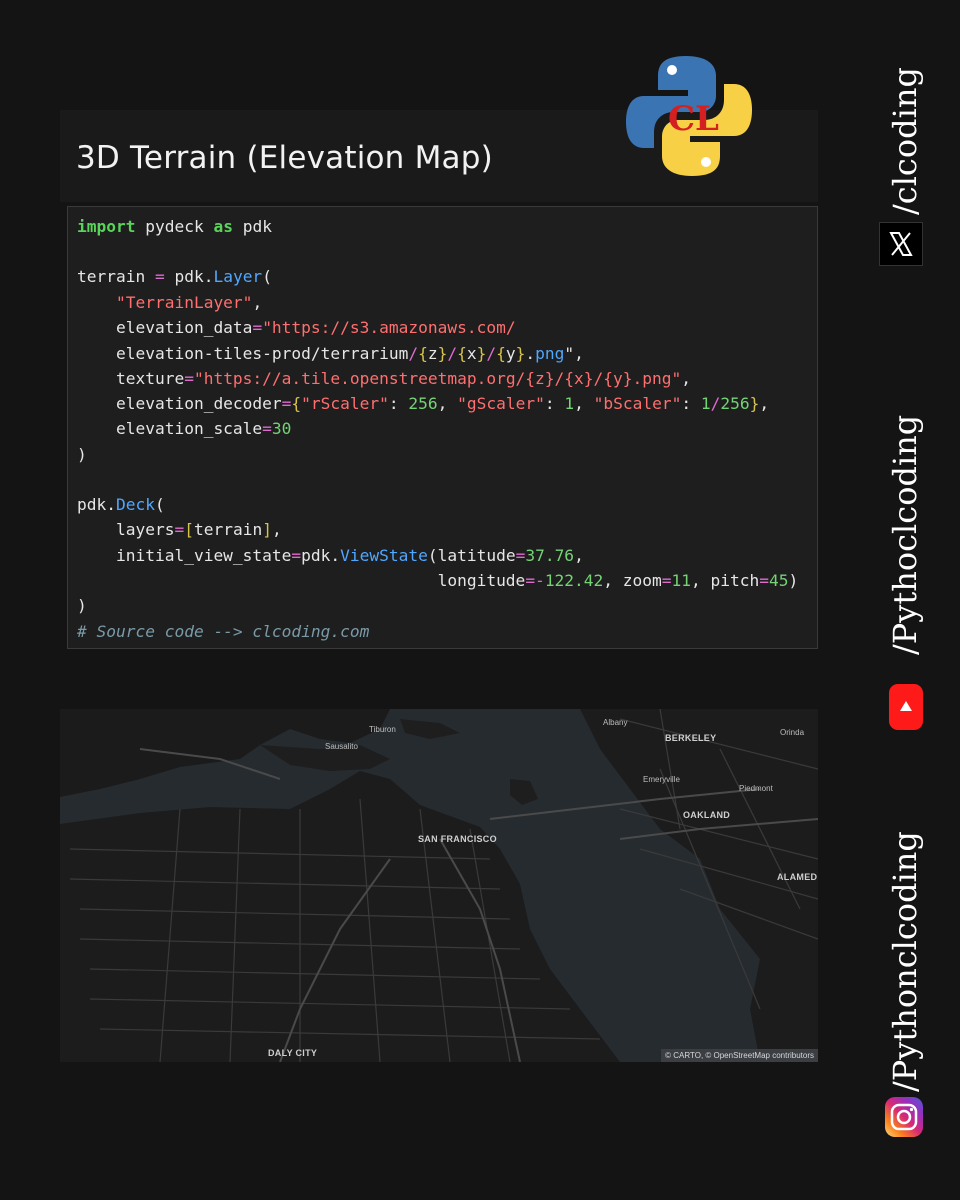  I want to click on map-label-tiburon: Tiburon, so click(382, 729).